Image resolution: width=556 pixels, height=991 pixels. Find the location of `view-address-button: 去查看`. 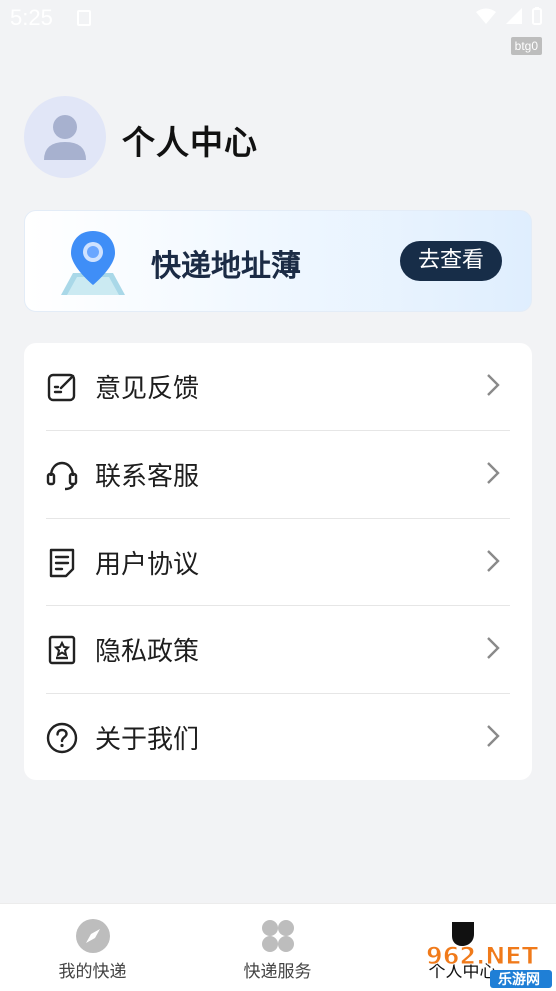

view-address-button: 去查看 is located at coordinates (451, 261).